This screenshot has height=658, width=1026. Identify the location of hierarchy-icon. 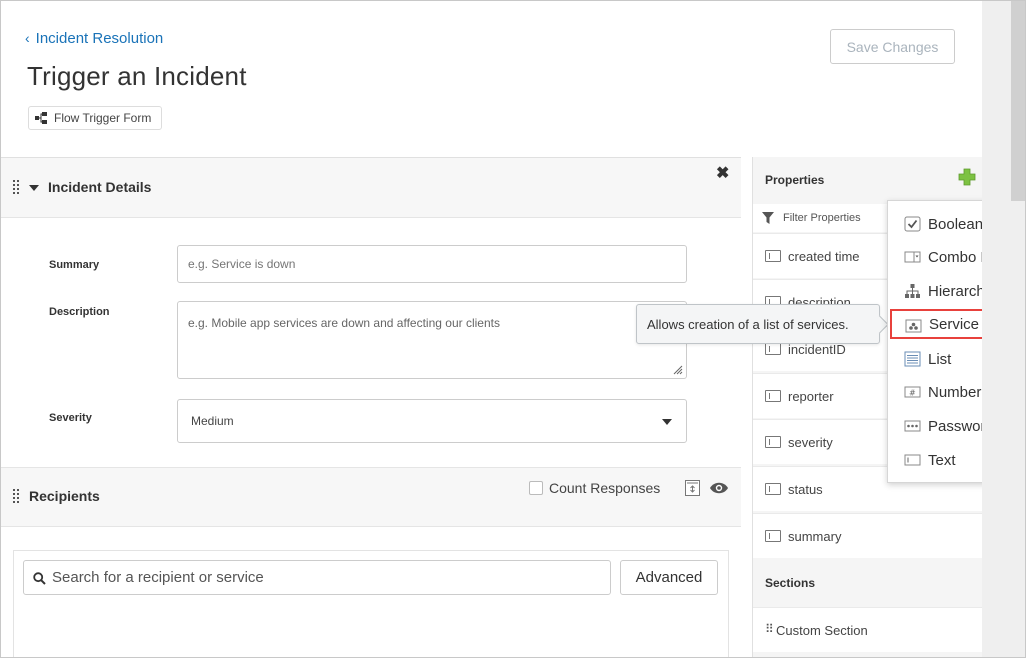
(912, 291).